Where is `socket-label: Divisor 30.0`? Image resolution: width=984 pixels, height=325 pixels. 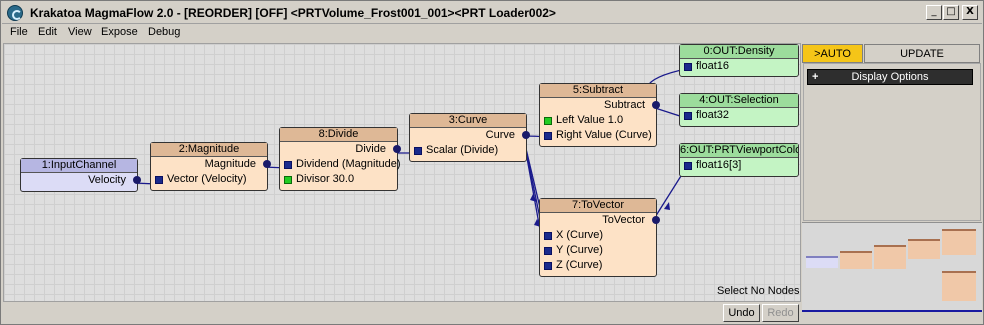
socket-label: Divisor 30.0 is located at coordinates (325, 179).